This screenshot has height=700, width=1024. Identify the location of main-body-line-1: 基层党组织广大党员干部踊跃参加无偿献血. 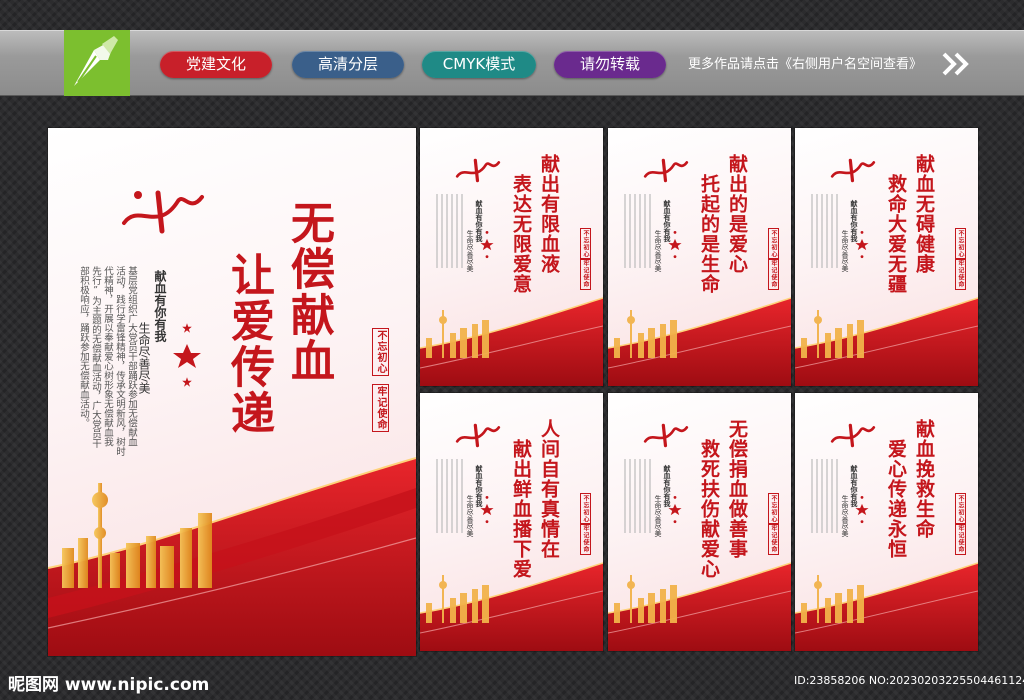
(131, 356).